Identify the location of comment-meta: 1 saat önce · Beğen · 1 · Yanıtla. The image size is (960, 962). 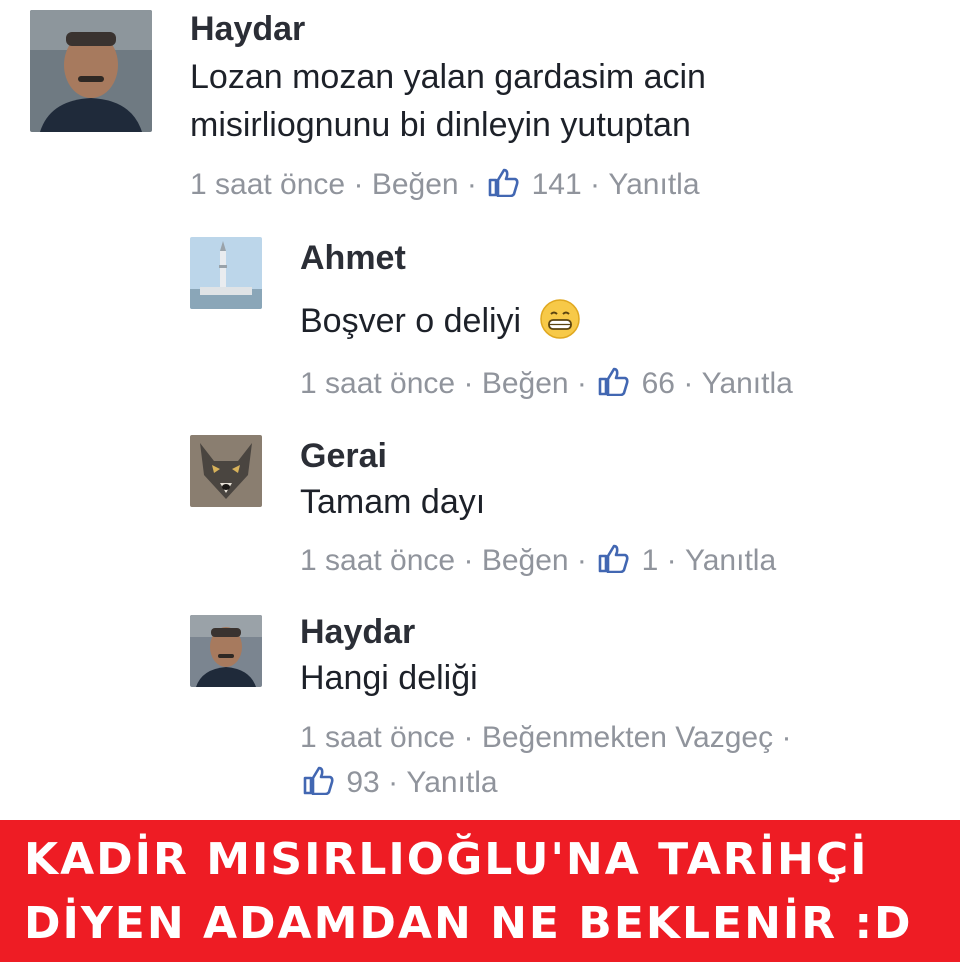
(538, 560).